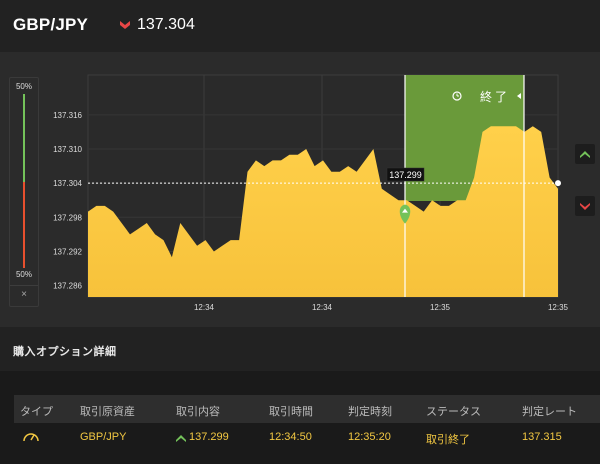 The image size is (600, 464). I want to click on column-header: 取引原資産, so click(107, 412).